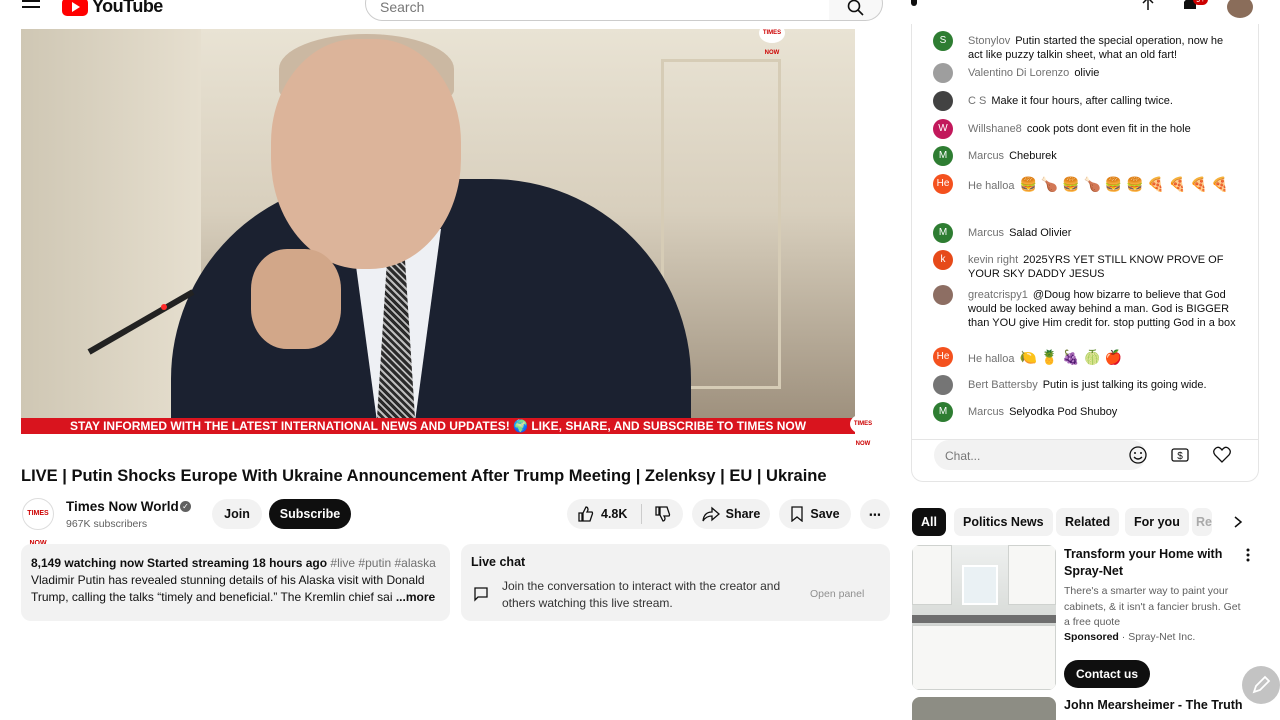 The width and height of the screenshot is (1280, 720). I want to click on chat-author: C S, so click(977, 101).